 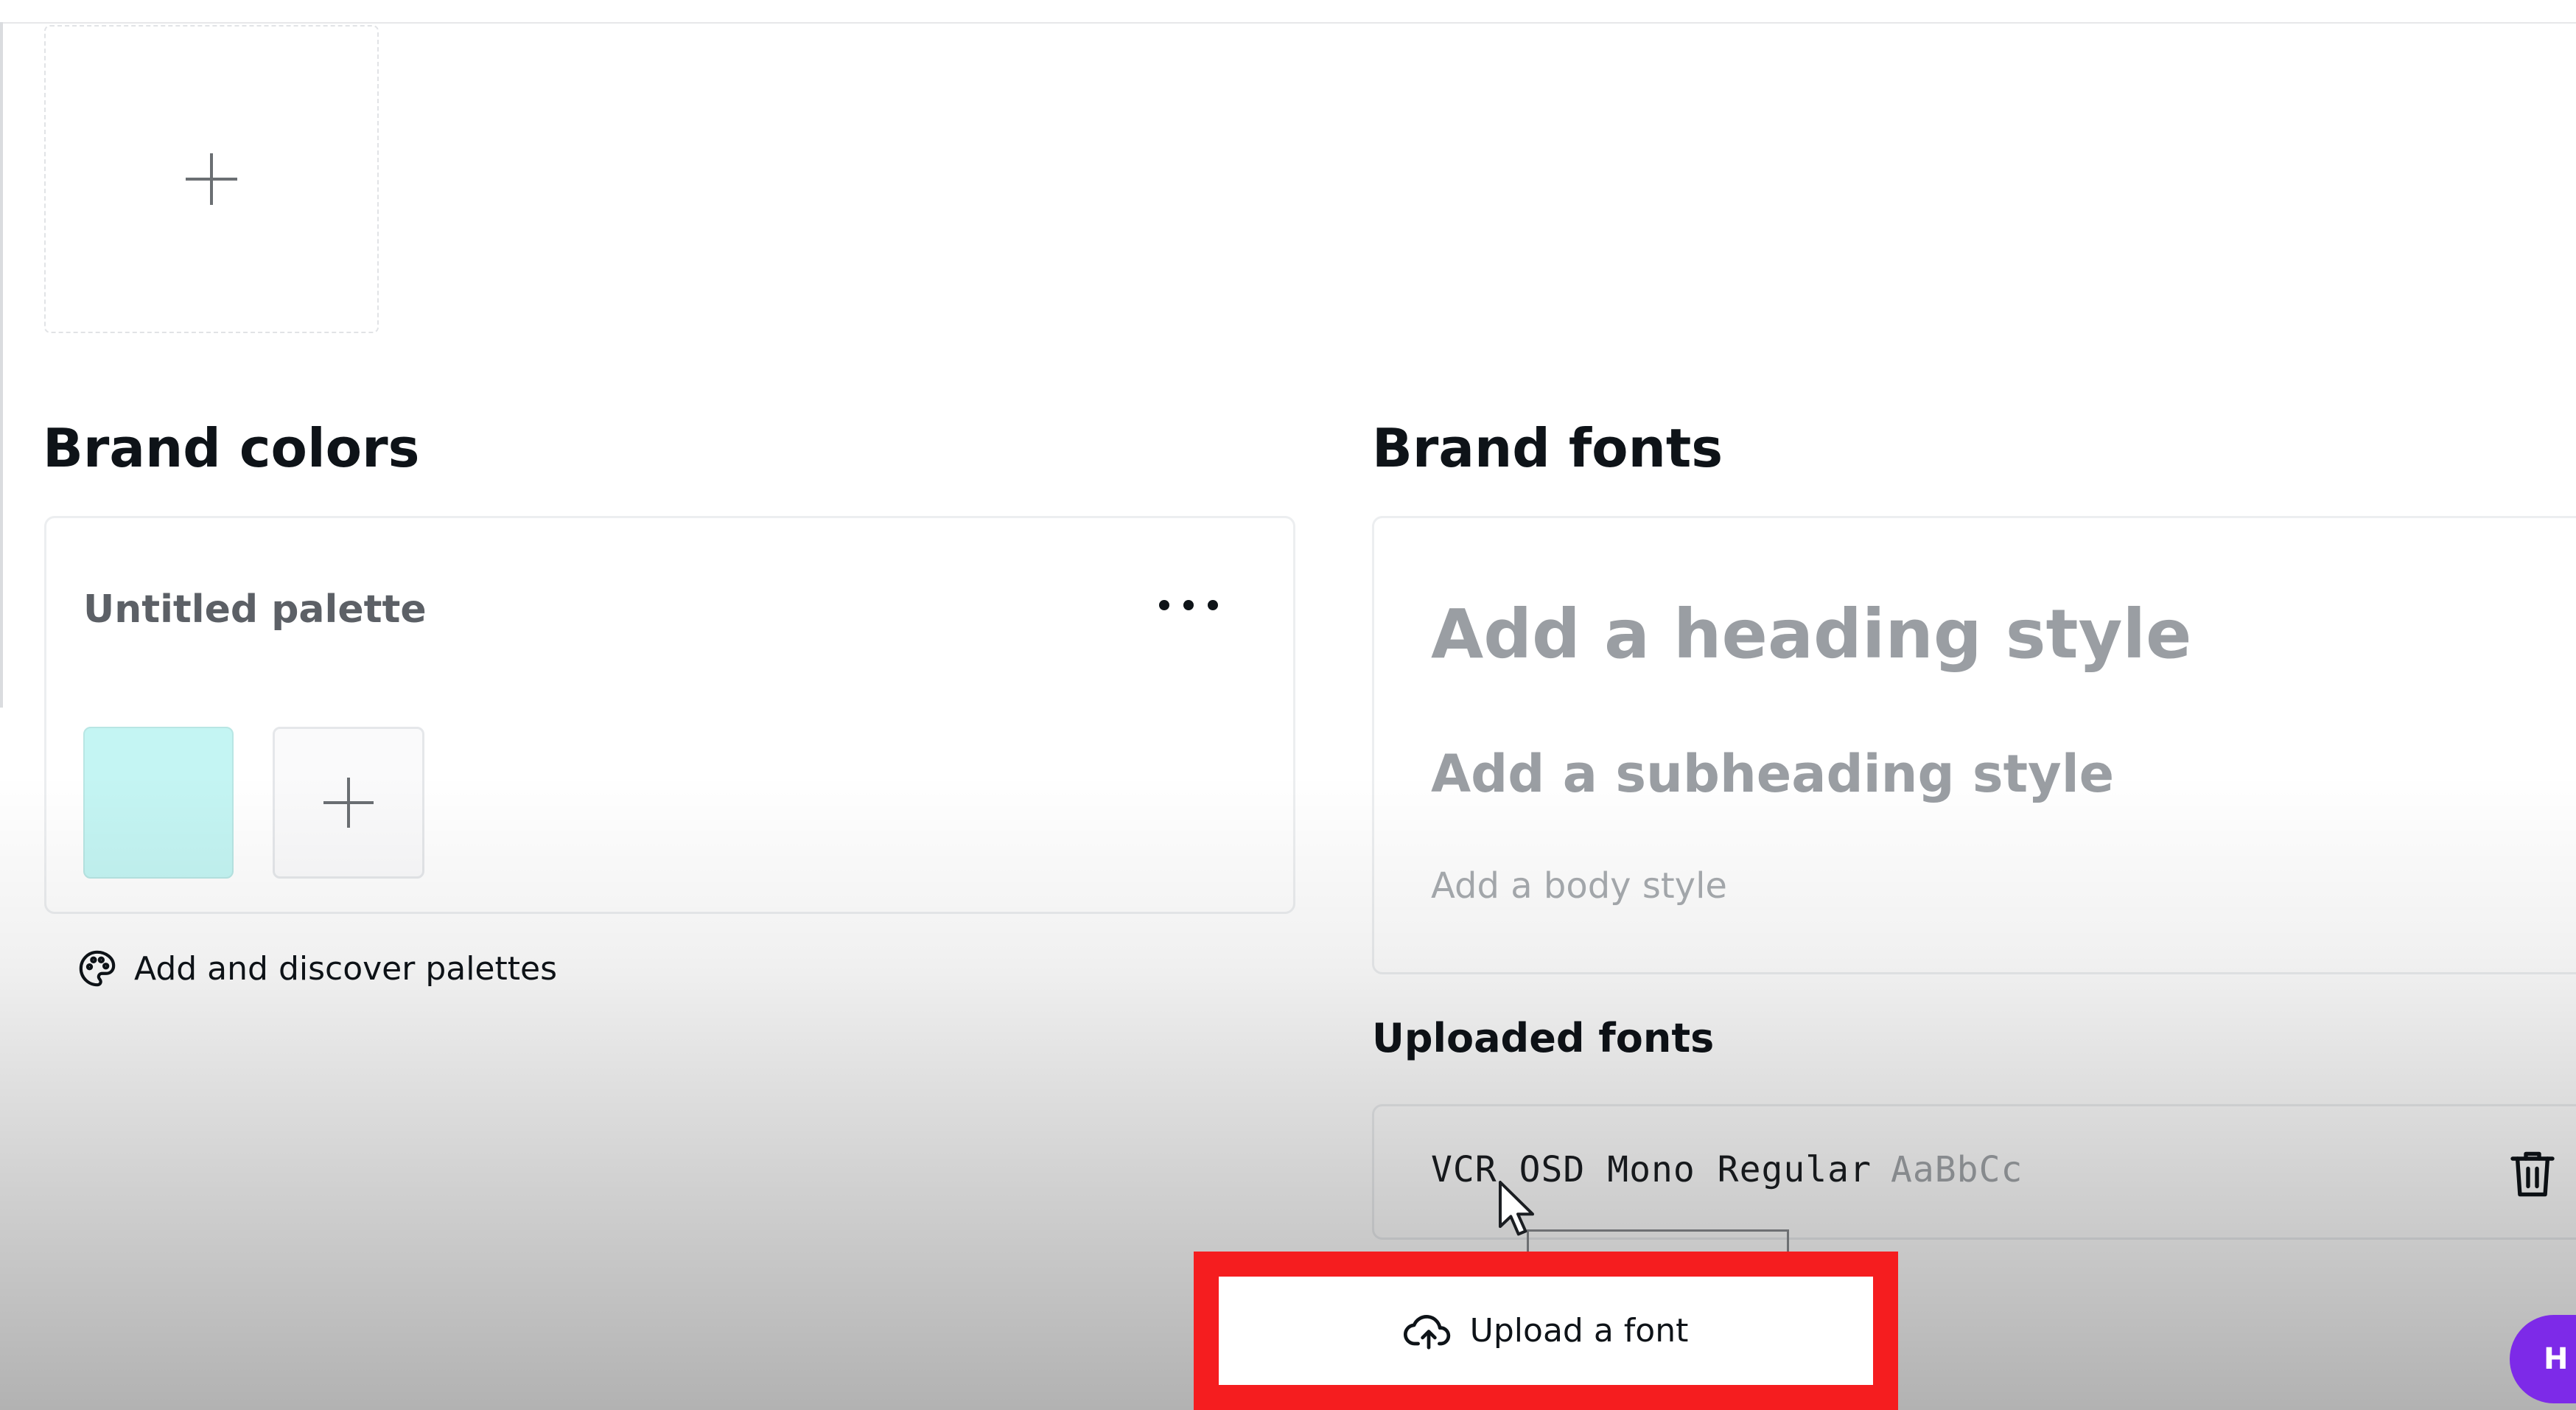 I want to click on add-heading-style: Add a heading style, so click(x=1811, y=635).